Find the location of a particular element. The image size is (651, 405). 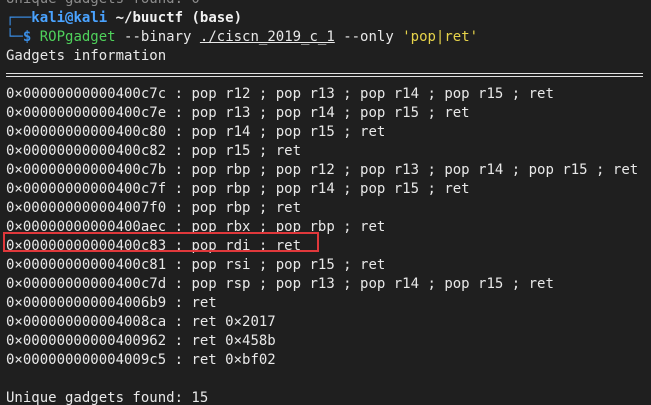

gadget-row: 0×00000000000400c82 : pop r15 ; ret is located at coordinates (328, 151).